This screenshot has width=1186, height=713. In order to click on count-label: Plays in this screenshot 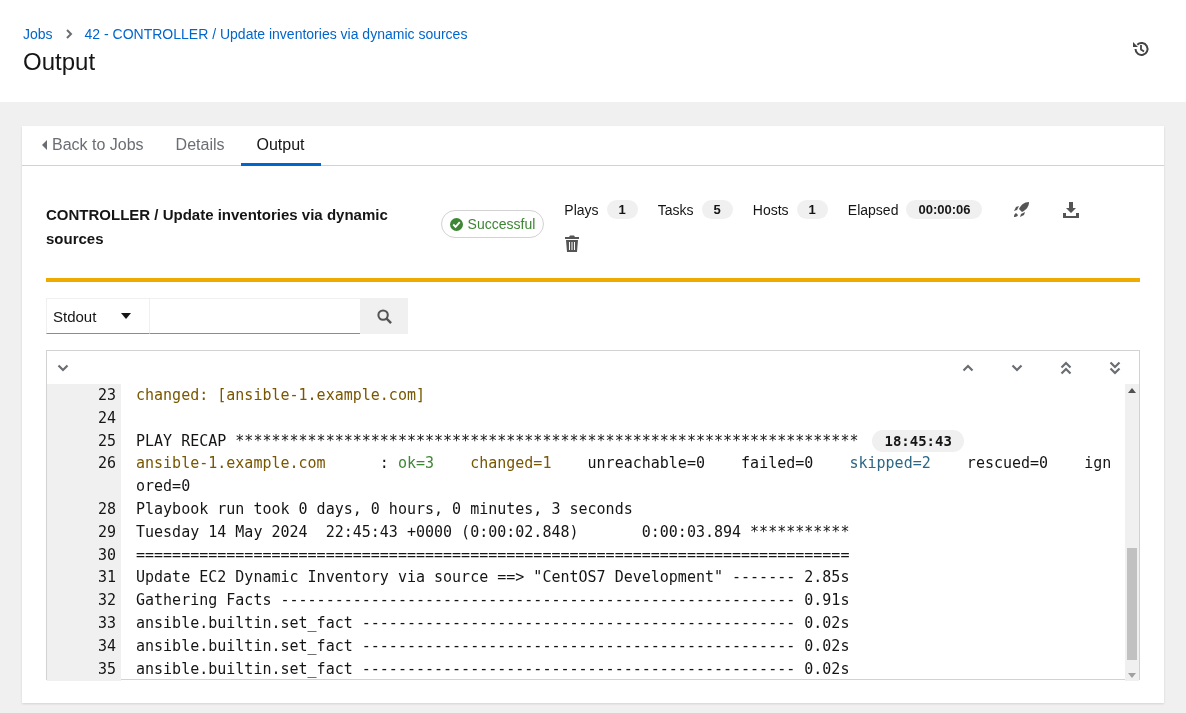, I will do `click(581, 209)`.